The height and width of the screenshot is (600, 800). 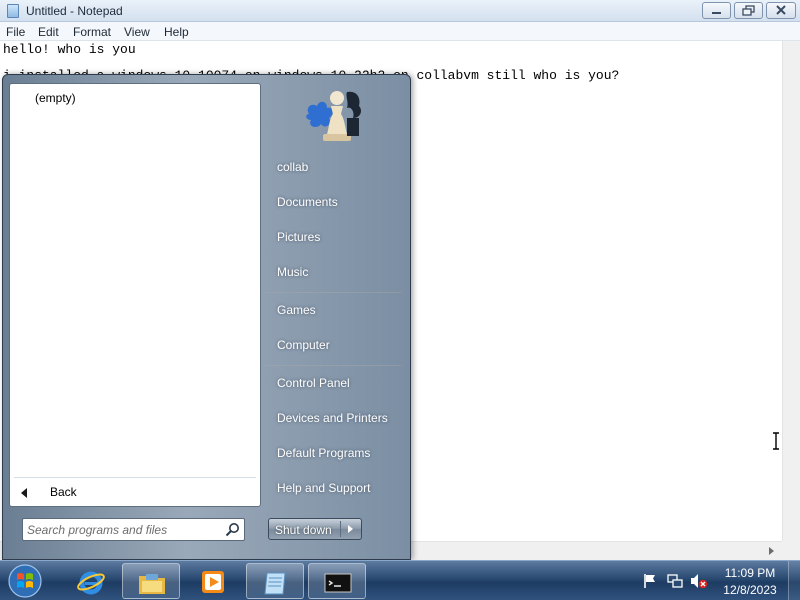 I want to click on command-prompt-icon, so click(x=338, y=583).